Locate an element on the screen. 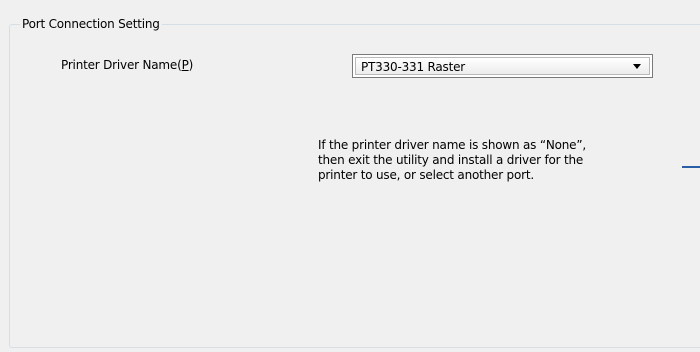 This screenshot has height=352, width=700. printer-driver-label-suffix: ) is located at coordinates (191, 65).